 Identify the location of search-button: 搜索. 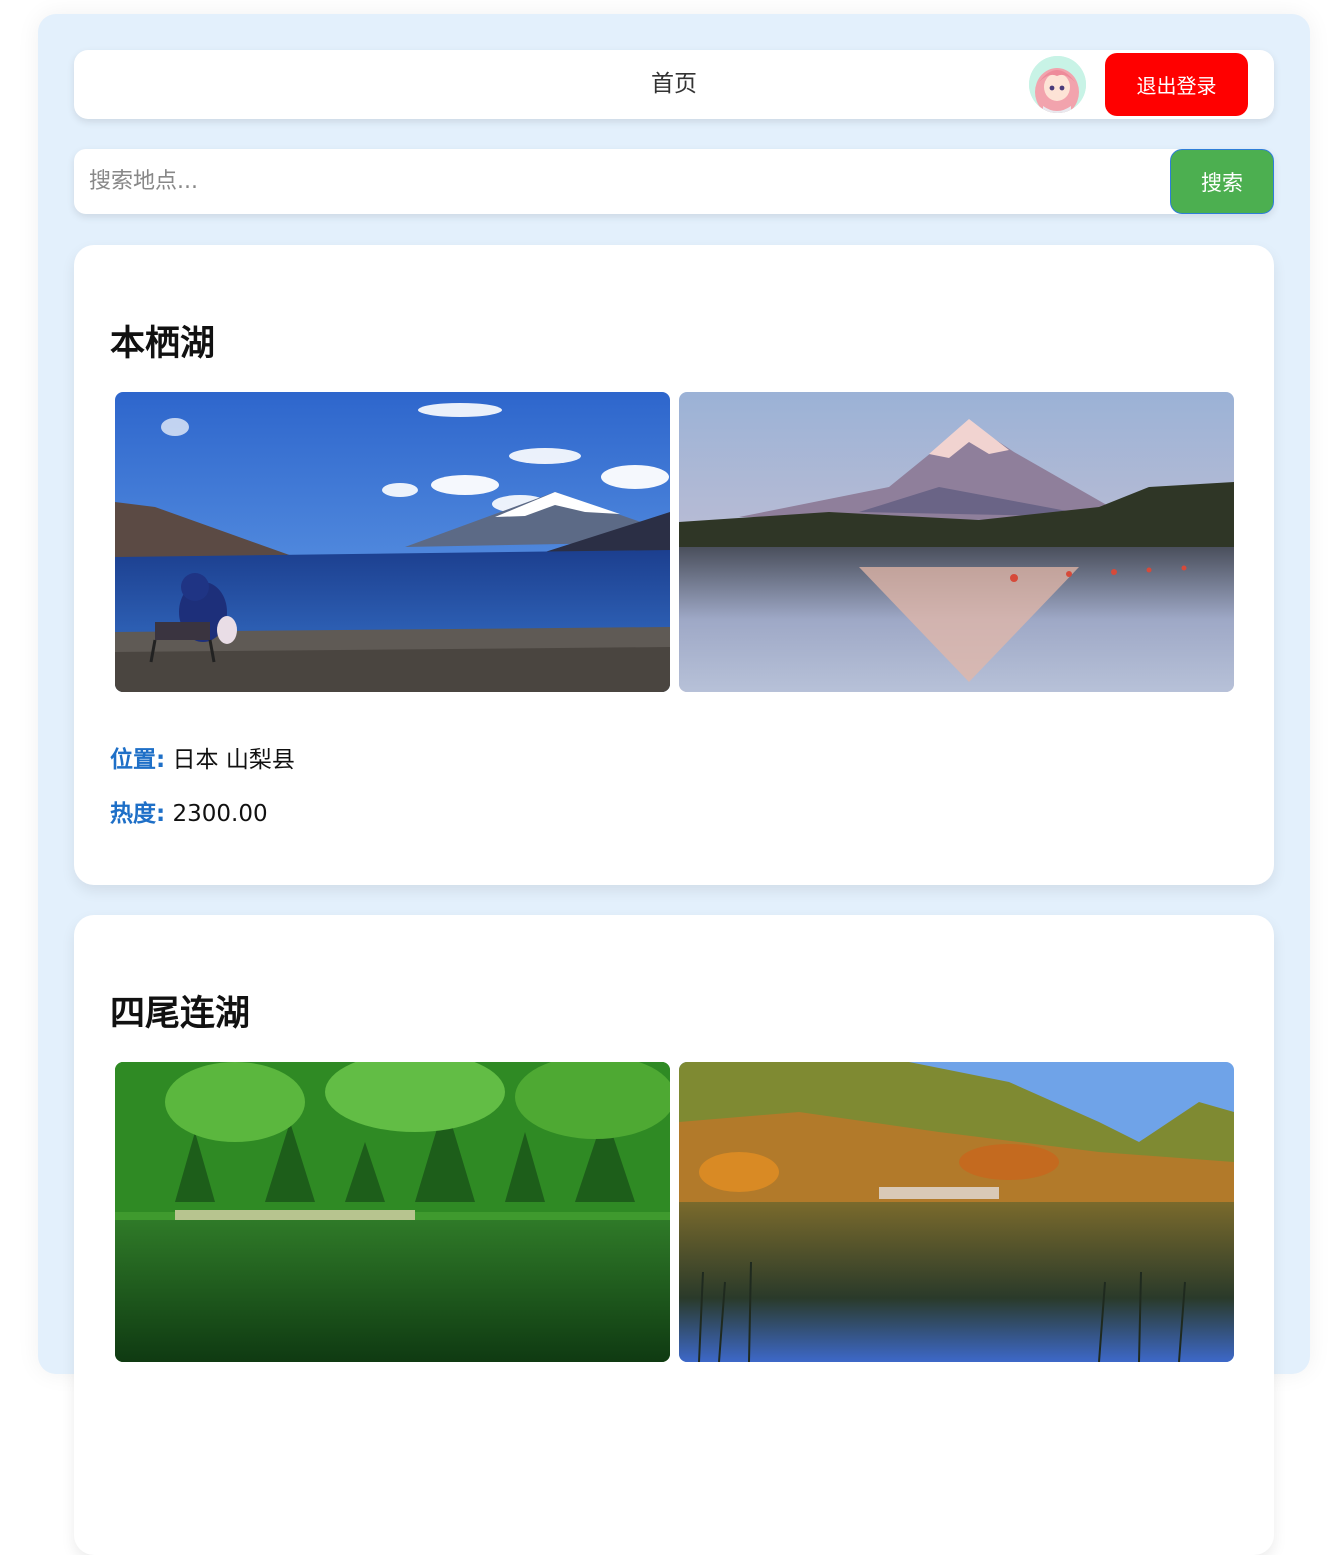
(1222, 181).